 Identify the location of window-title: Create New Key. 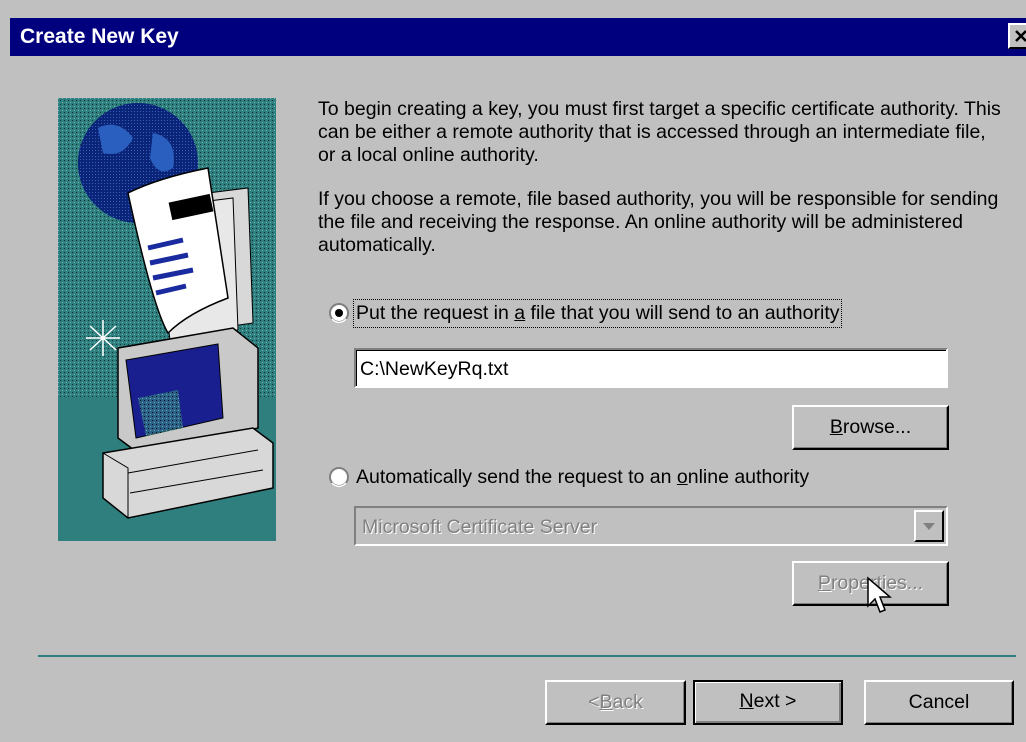
(99, 36).